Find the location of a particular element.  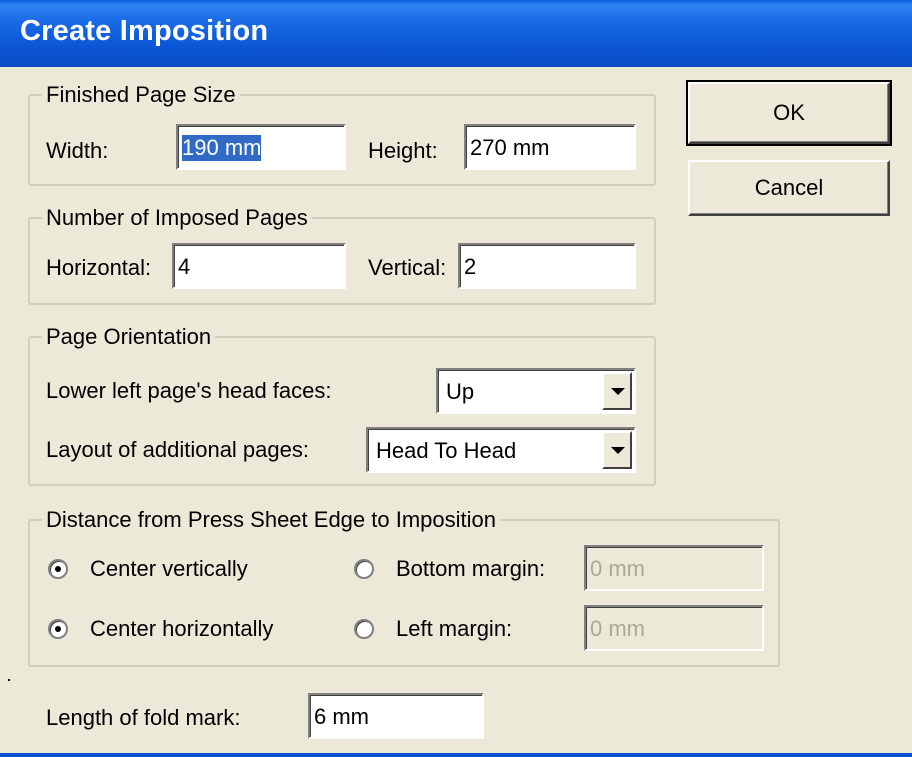

bottom-margin-radio is located at coordinates (364, 569).